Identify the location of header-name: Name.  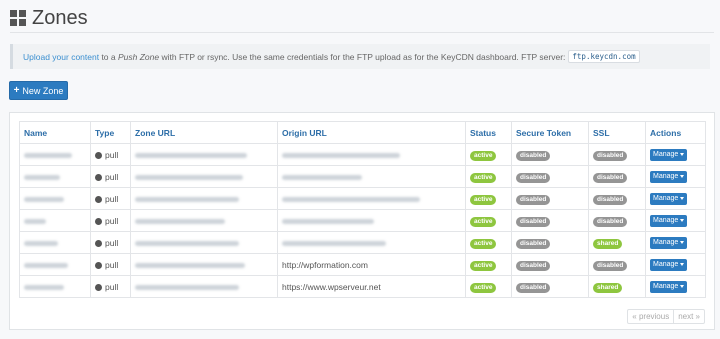
(55, 132).